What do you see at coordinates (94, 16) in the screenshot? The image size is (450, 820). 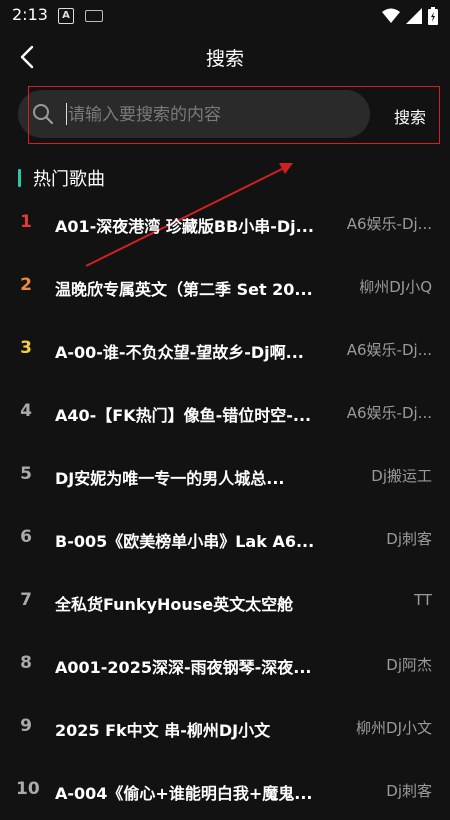 I see `keyboard-icon` at bounding box center [94, 16].